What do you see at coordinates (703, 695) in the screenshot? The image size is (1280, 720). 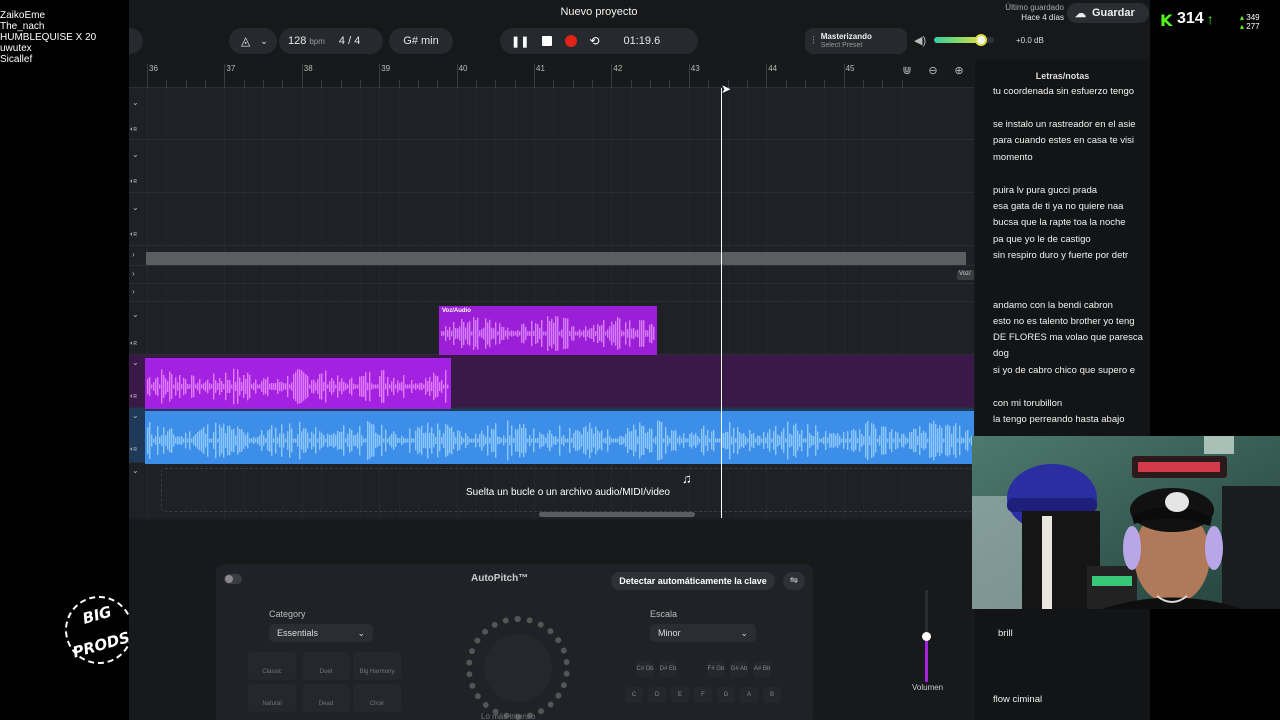 I see `key-f: F` at bounding box center [703, 695].